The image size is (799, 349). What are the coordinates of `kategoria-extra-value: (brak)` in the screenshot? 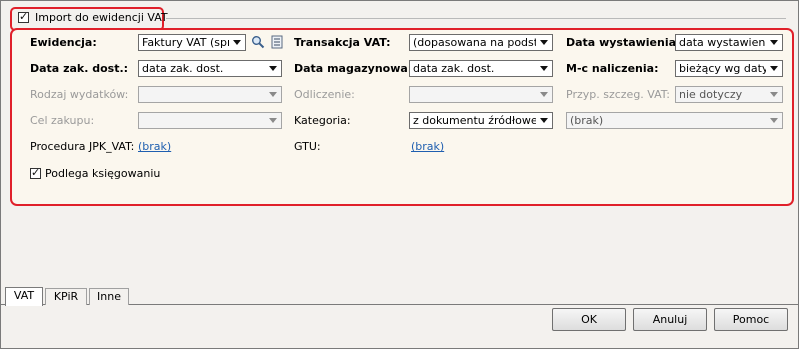 It's located at (587, 120).